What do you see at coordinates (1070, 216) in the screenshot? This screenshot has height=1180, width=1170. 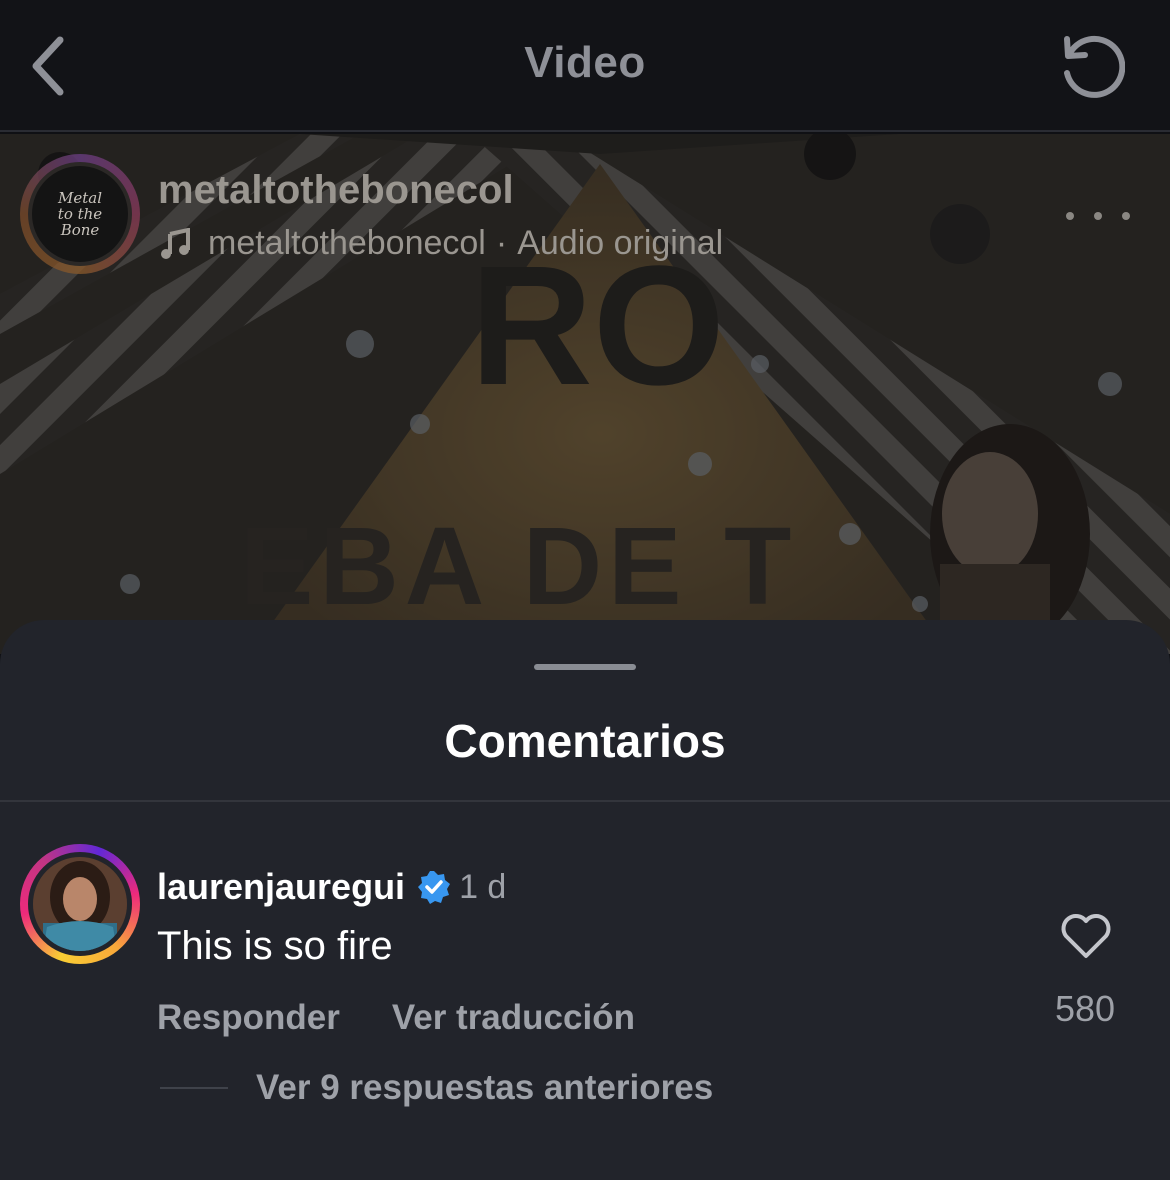 I see `more-horizontal-icon` at bounding box center [1070, 216].